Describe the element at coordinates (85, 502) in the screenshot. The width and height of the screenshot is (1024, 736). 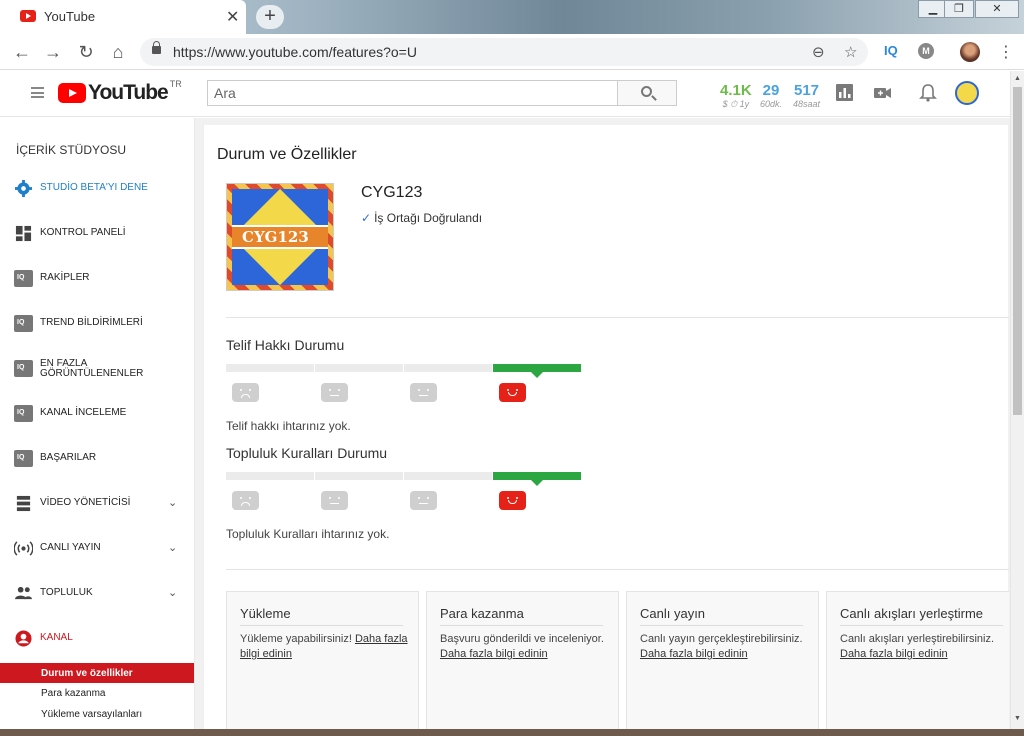
I see `sidebar-item-label: VİDEO YÖNETİCİSİ` at that location.